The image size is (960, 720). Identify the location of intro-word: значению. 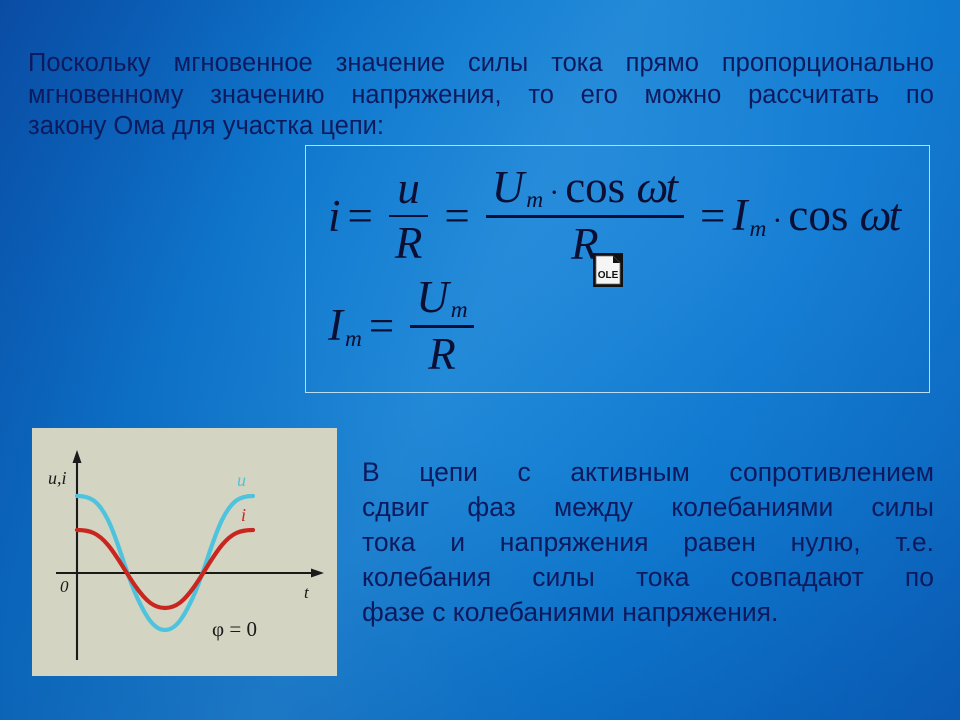
(267, 94).